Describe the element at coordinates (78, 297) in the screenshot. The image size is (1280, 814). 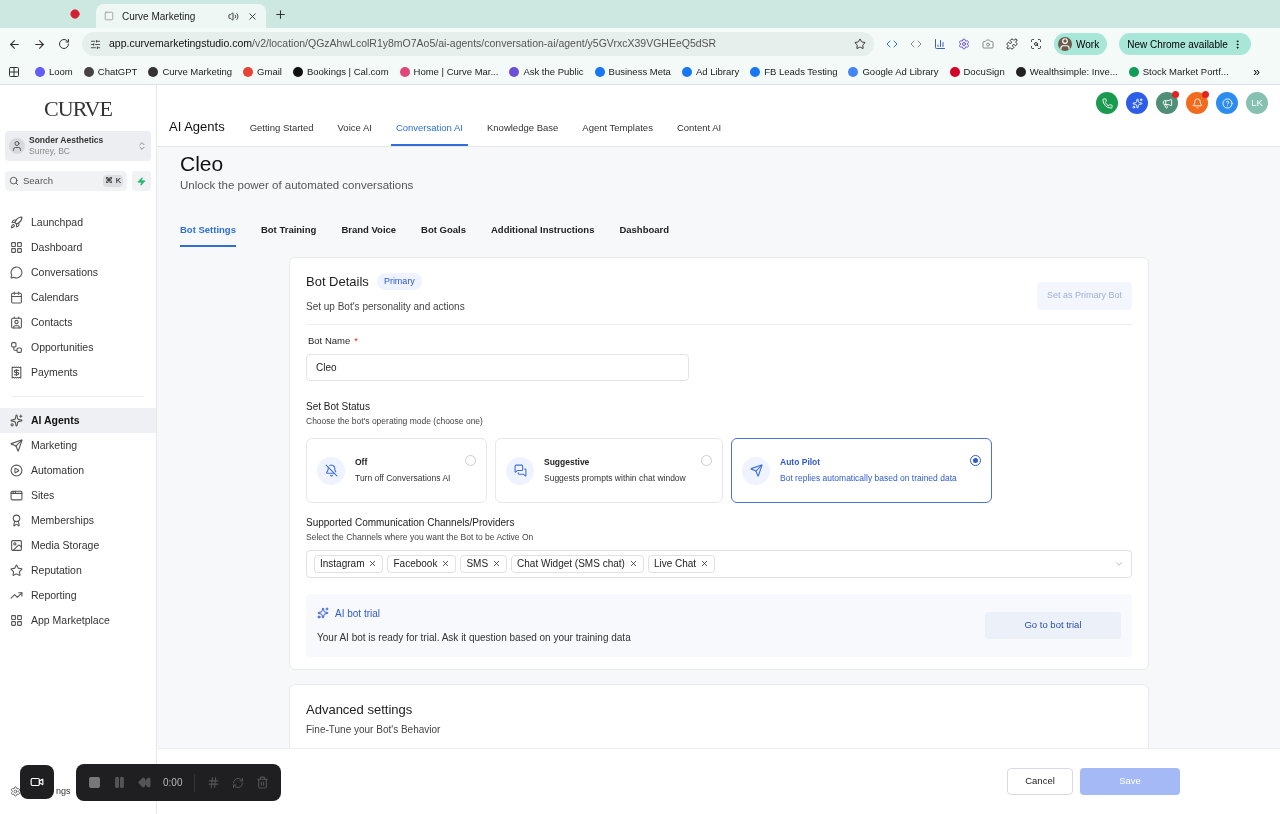
I see `sidebar-item: Calendars` at that location.